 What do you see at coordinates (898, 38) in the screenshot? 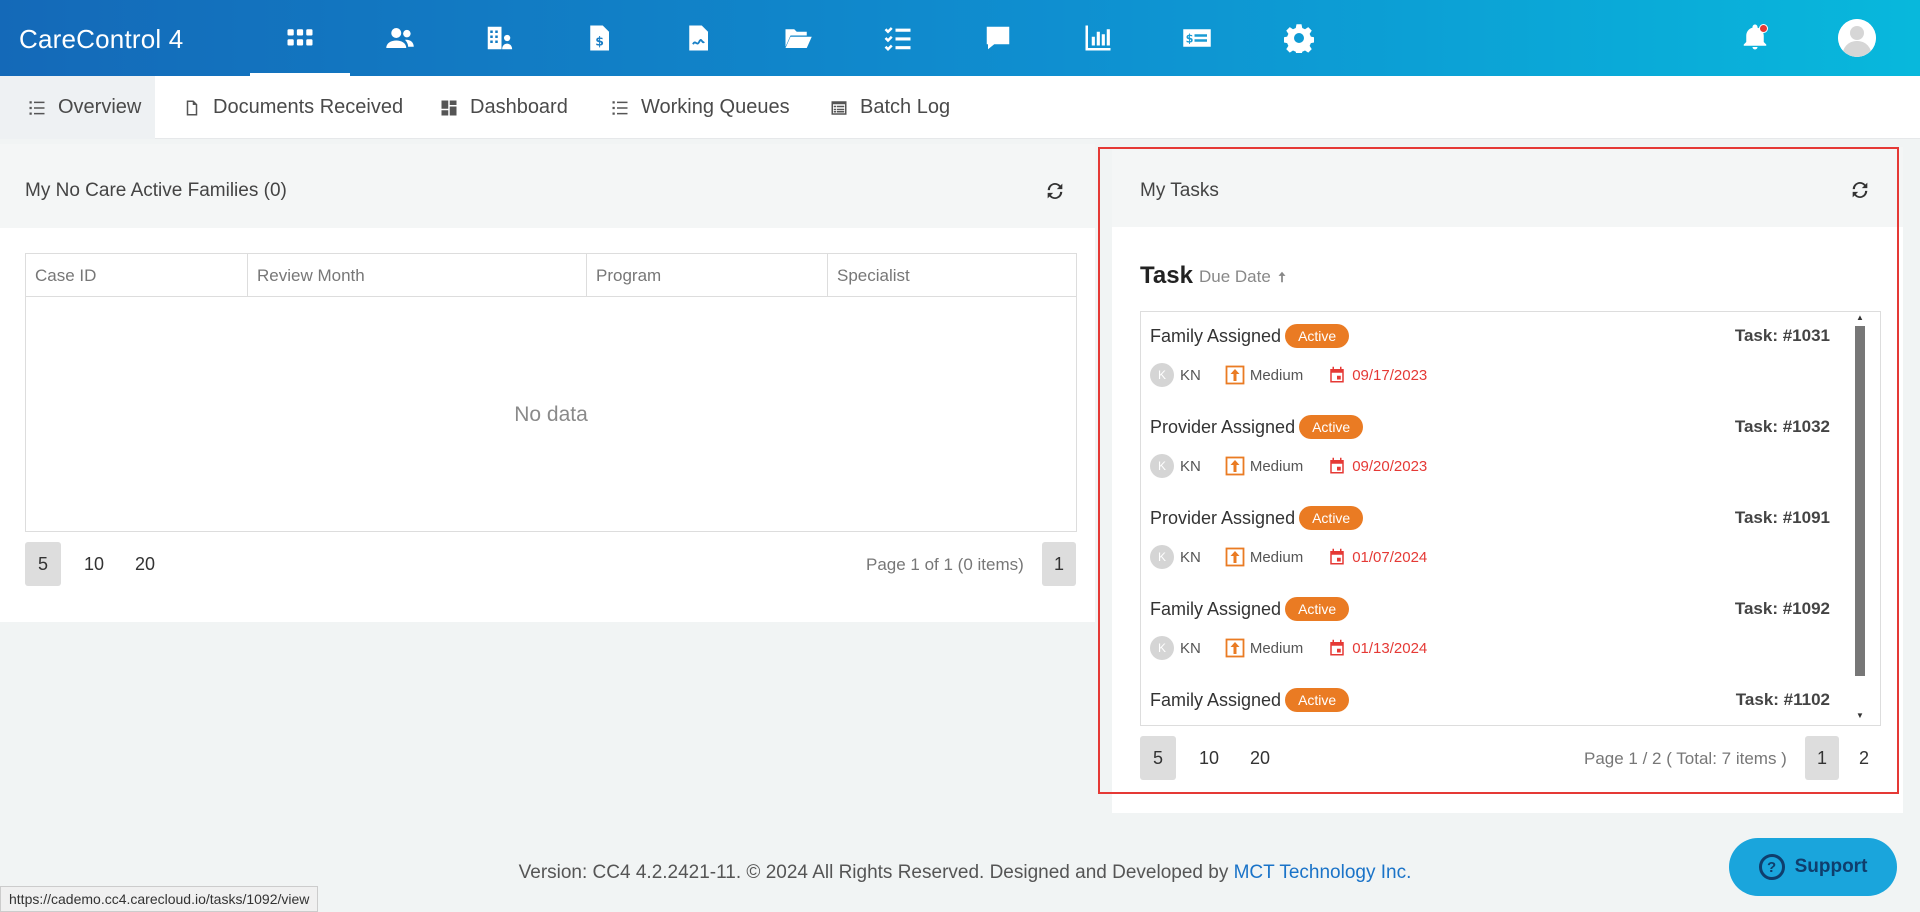
I see `checklist-icon` at bounding box center [898, 38].